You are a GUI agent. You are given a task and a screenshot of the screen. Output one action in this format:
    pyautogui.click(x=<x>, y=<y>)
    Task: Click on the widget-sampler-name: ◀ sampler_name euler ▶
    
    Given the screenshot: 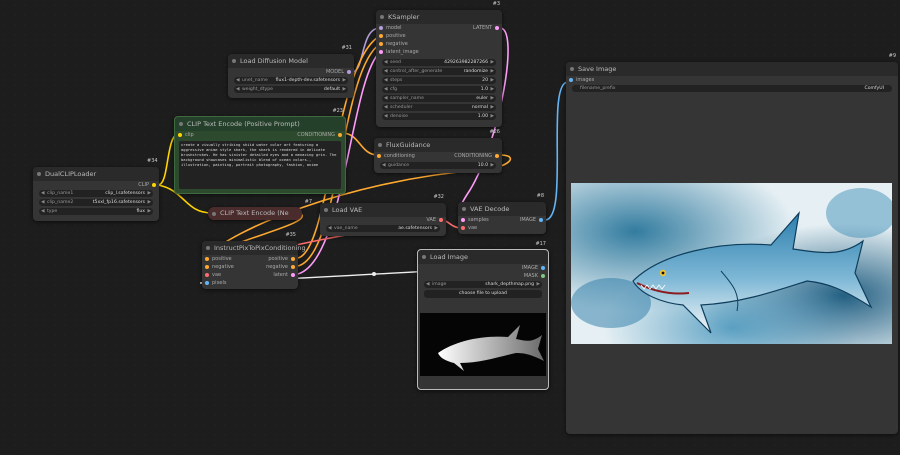 What is the action you would take?
    pyautogui.click(x=439, y=98)
    